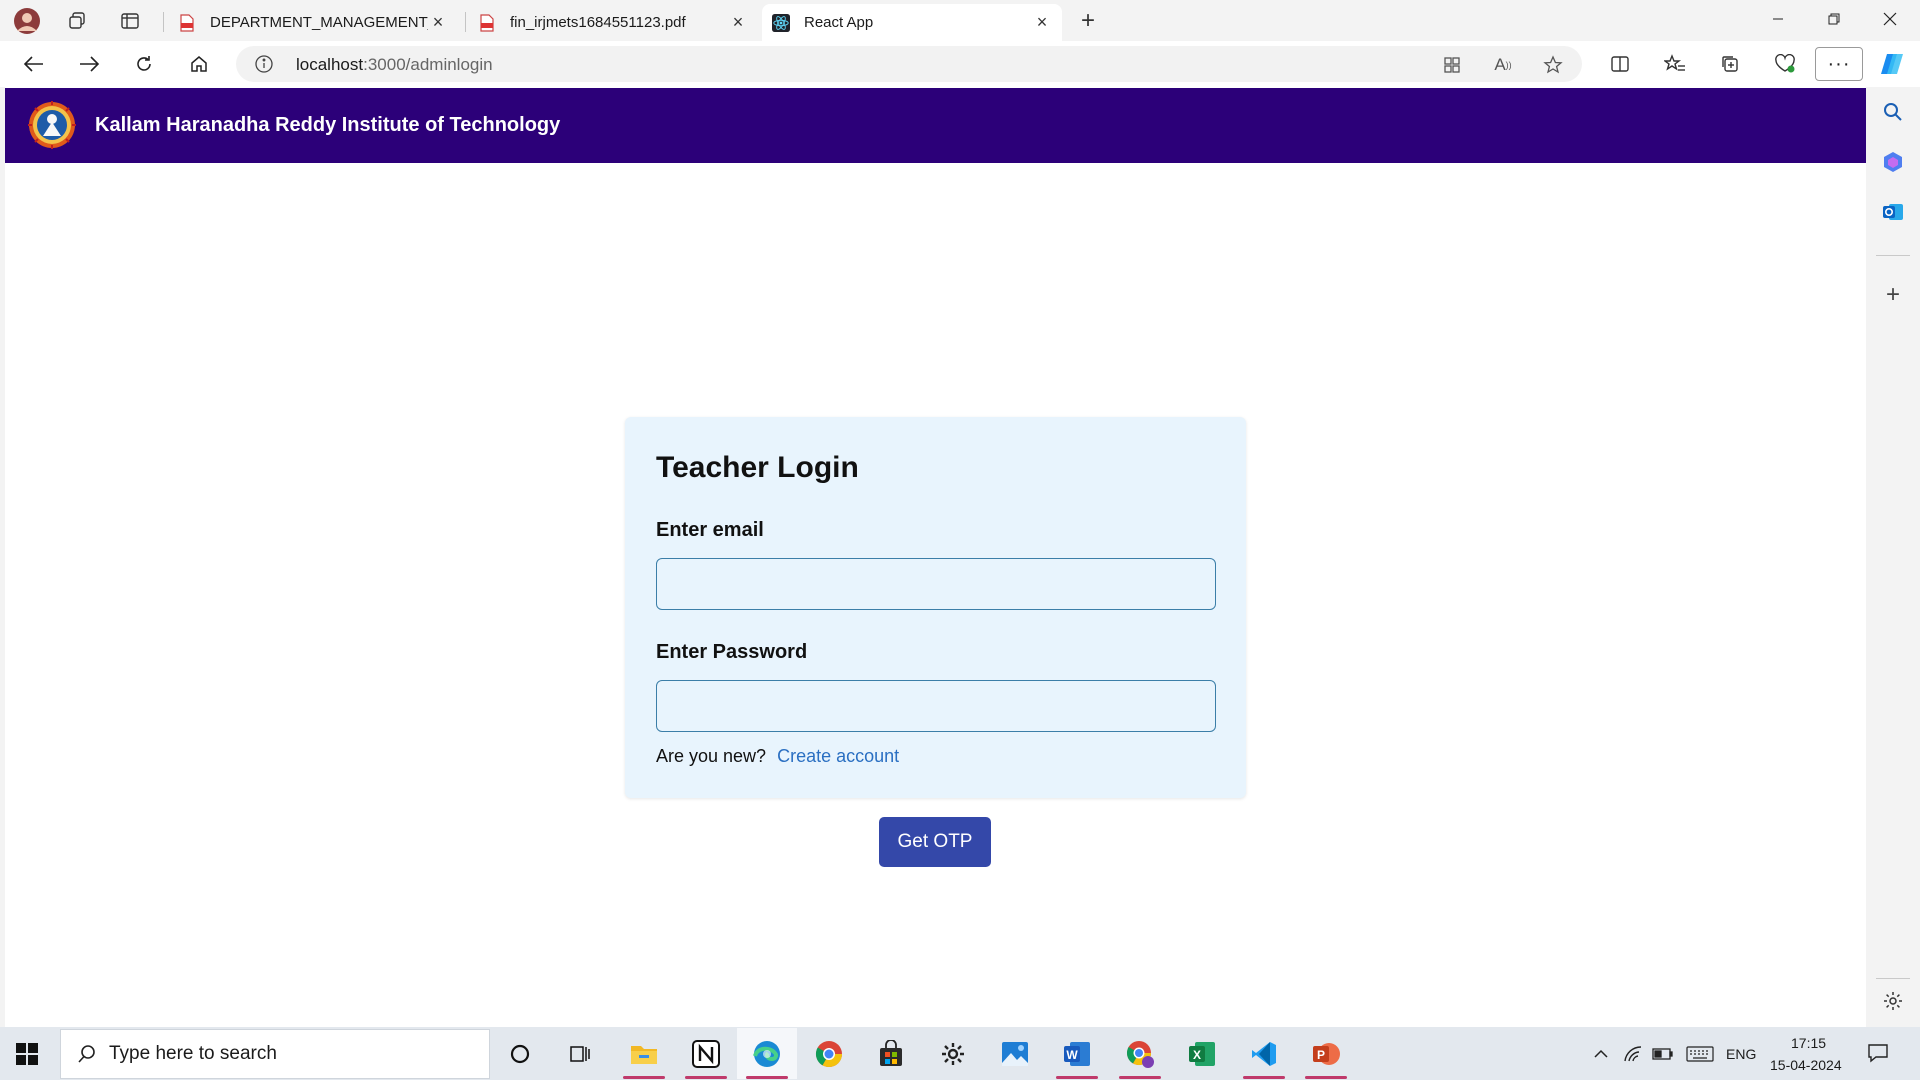 This screenshot has height=1080, width=1920. Describe the element at coordinates (428, 64) in the screenshot. I see `url-path: :3000/adminlogin` at that location.